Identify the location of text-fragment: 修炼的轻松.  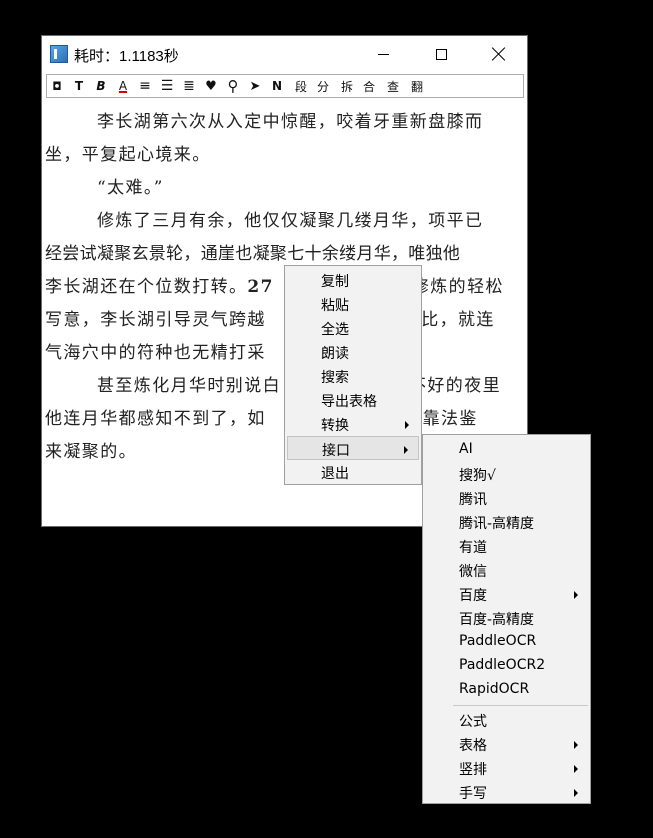
(457, 287).